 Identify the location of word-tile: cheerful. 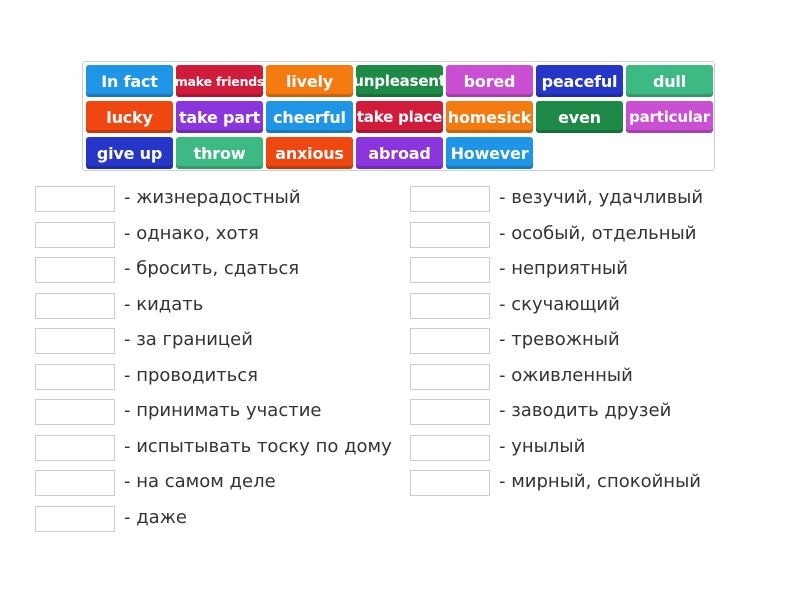
(309, 117).